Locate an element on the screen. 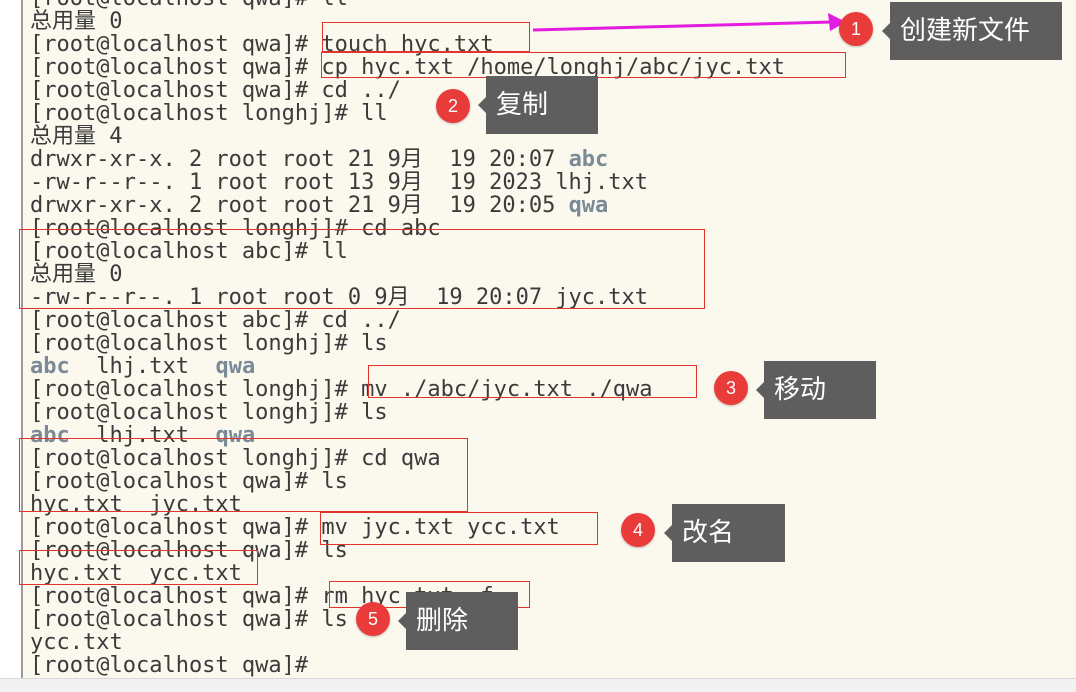 The image size is (1076, 692). callout-create-file: 创建新文件 is located at coordinates (972, 31).